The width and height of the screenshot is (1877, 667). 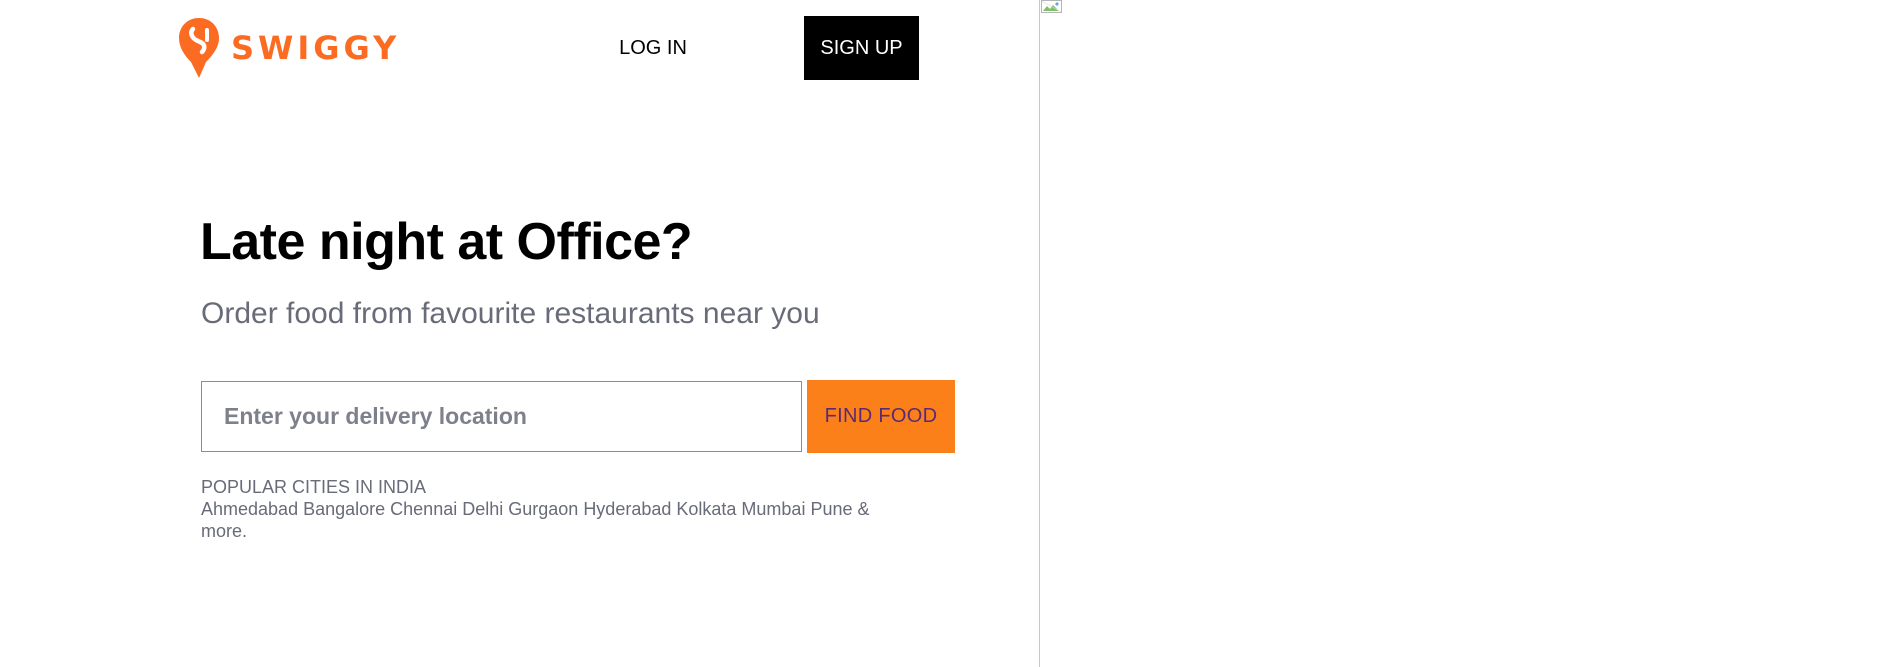 I want to click on hero-headline: Late night at Office?, so click(x=446, y=242).